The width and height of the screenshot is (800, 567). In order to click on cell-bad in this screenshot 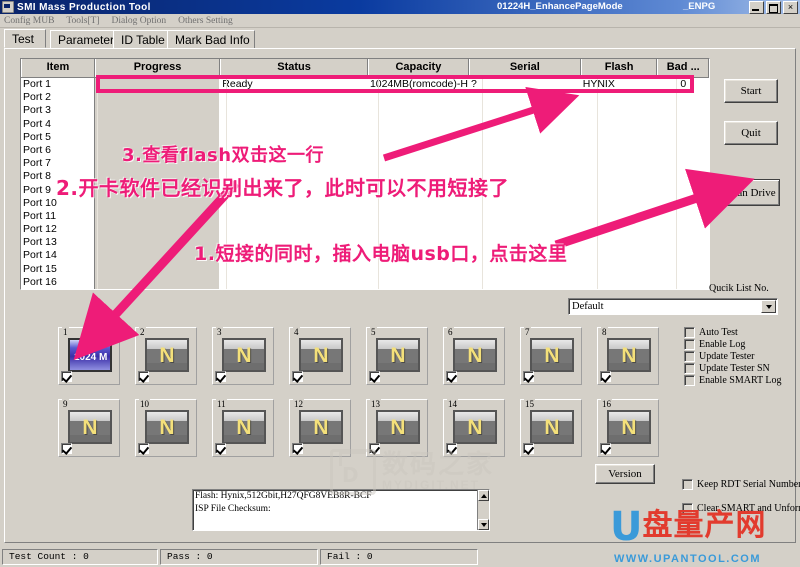, I will do `click(683, 110)`.